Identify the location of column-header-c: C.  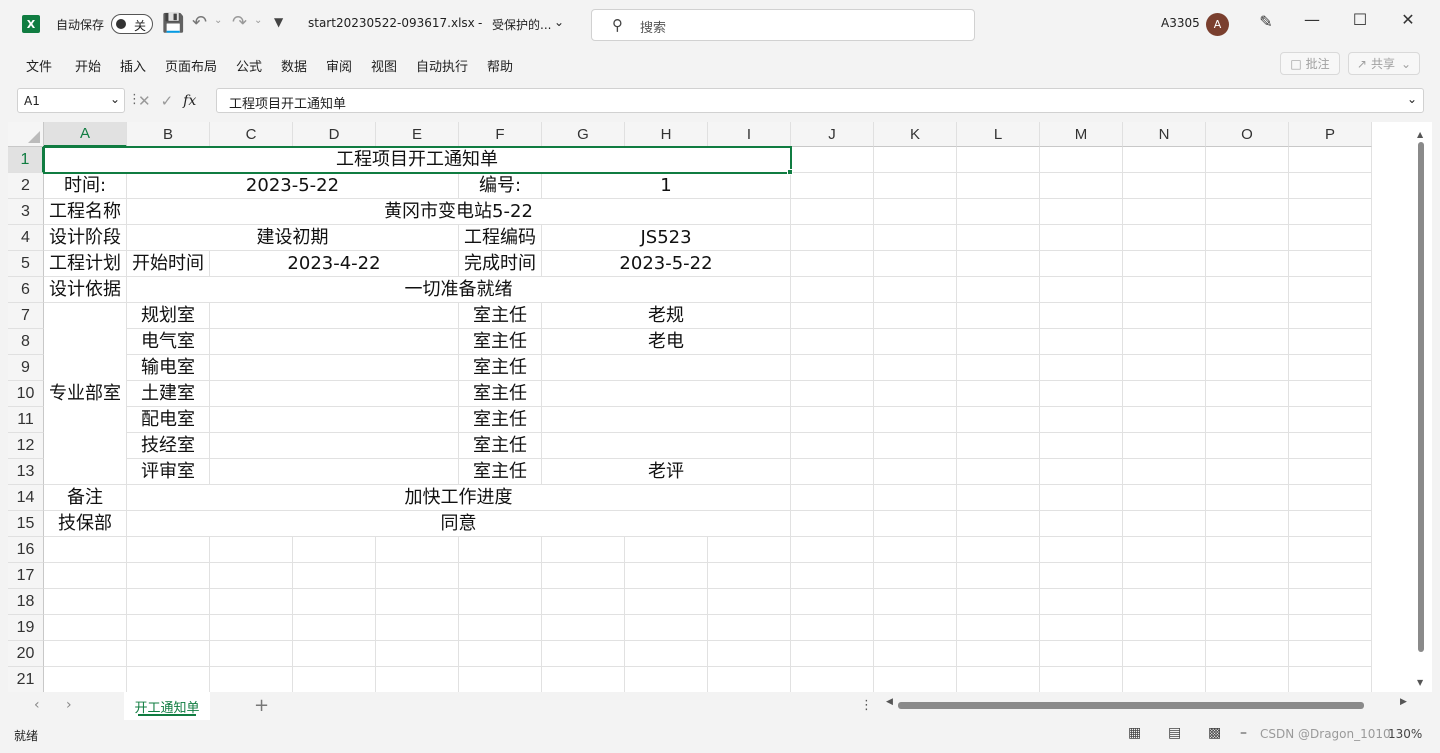
(251, 134).